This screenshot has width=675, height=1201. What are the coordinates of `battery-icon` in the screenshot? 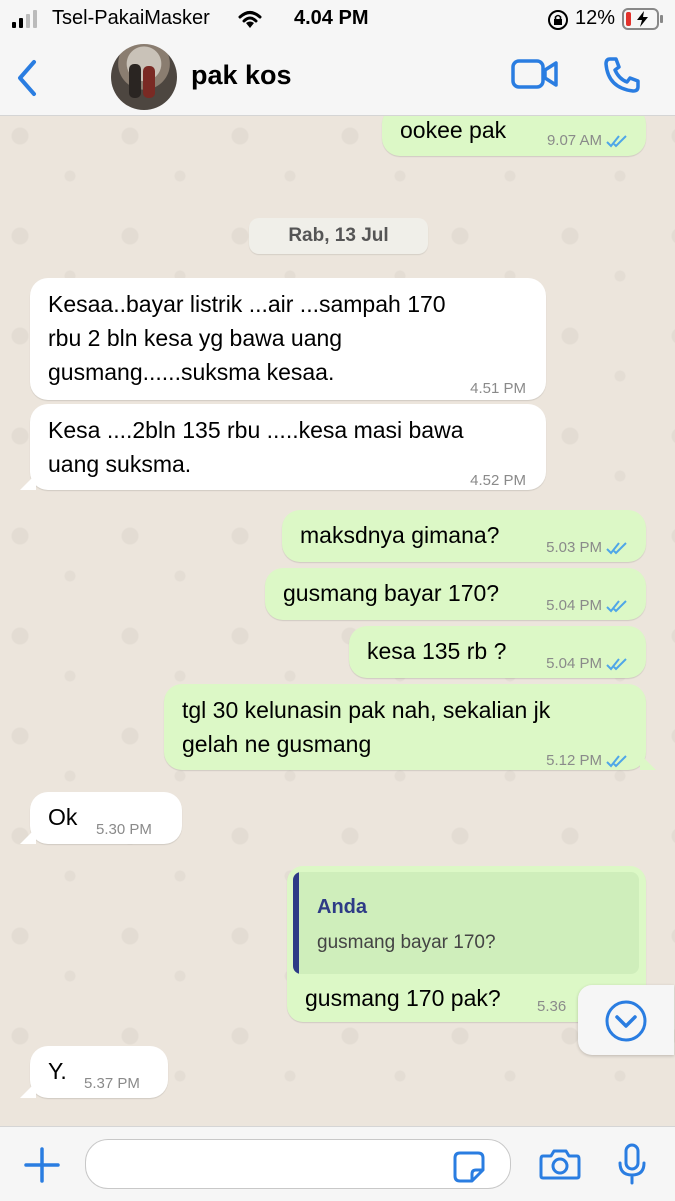 It's located at (642, 19).